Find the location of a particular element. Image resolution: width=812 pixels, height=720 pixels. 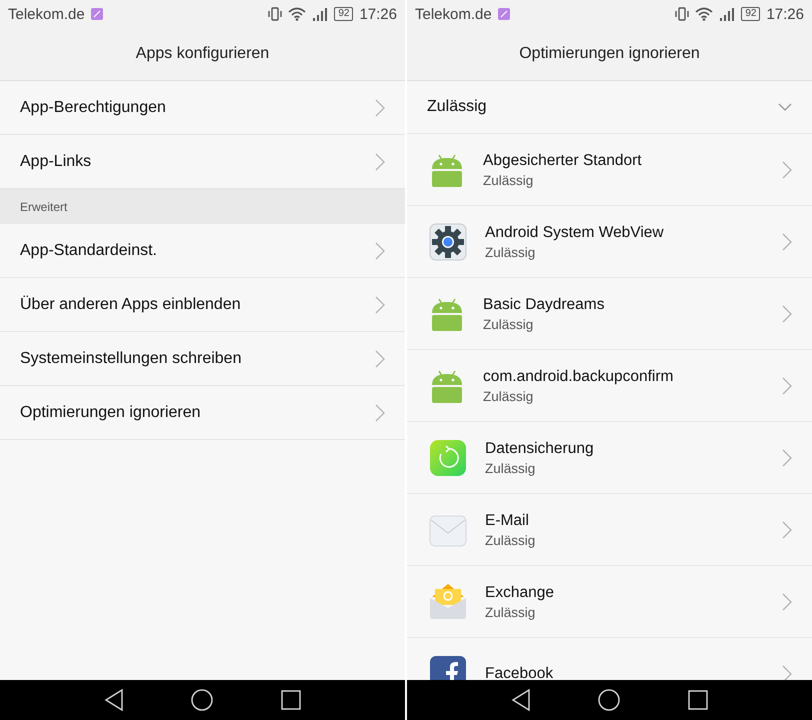

app-row: Basic Daydreams Zulässig is located at coordinates (609, 314).